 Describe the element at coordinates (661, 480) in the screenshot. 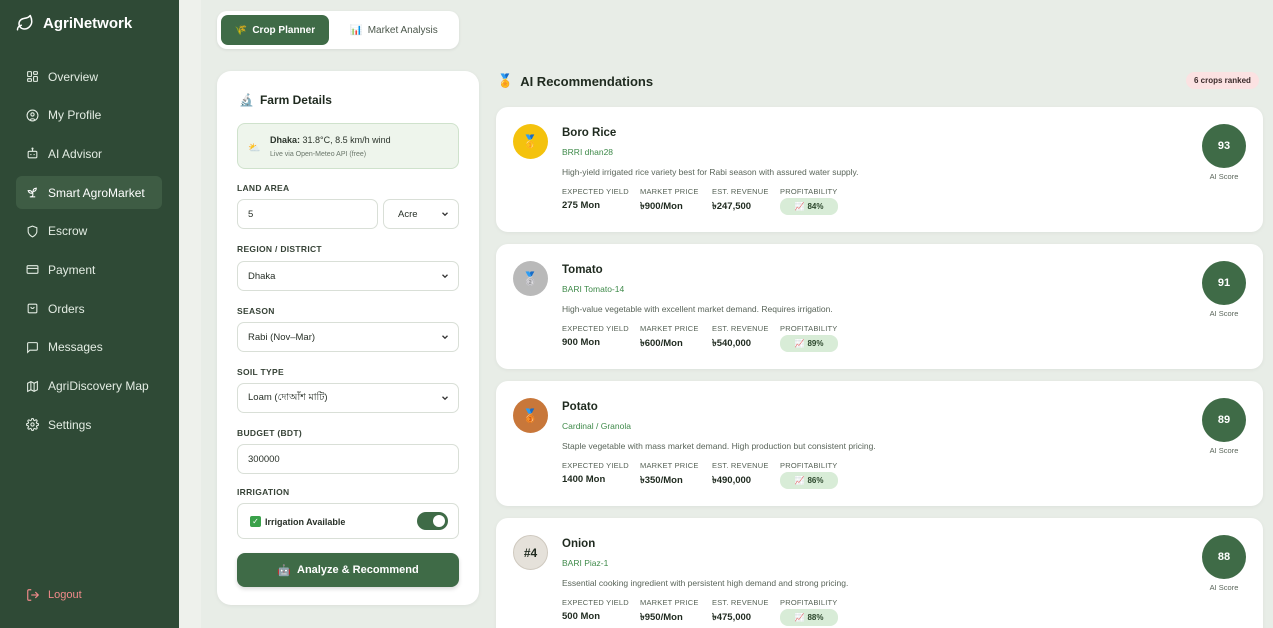

I see `metric-value: ৳350/Mon` at that location.